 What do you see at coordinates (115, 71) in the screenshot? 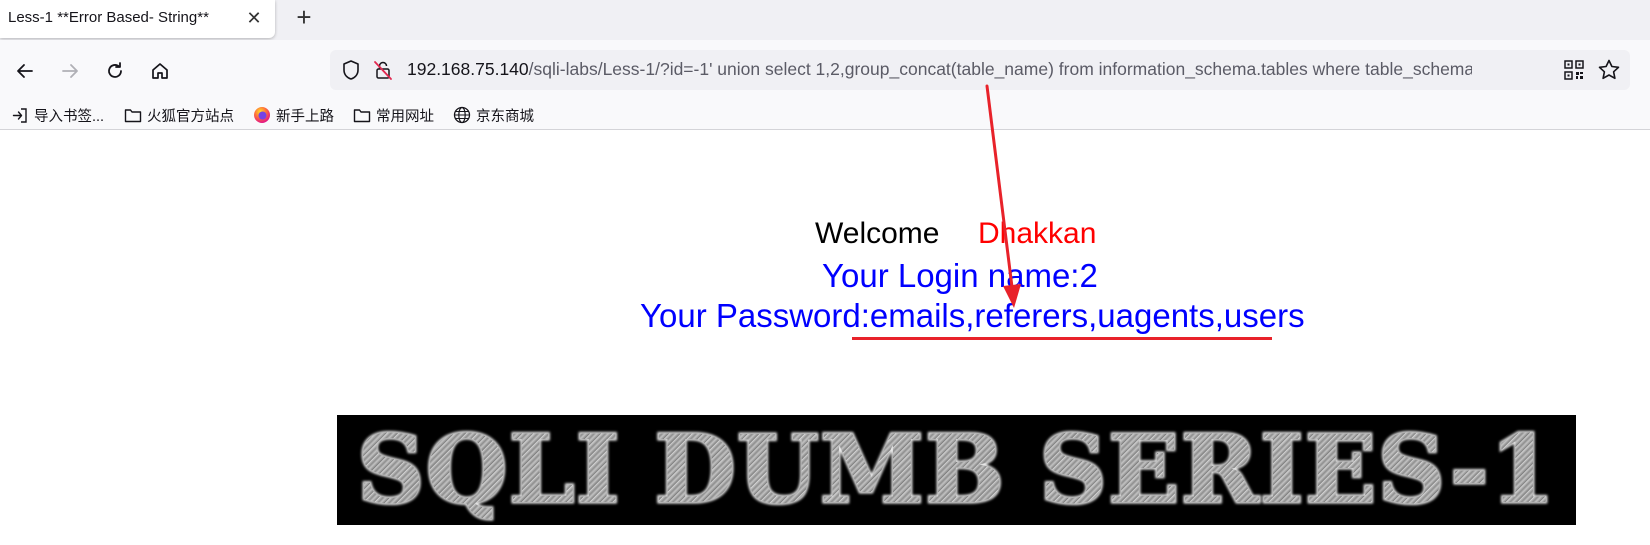
I see `reload-icon` at bounding box center [115, 71].